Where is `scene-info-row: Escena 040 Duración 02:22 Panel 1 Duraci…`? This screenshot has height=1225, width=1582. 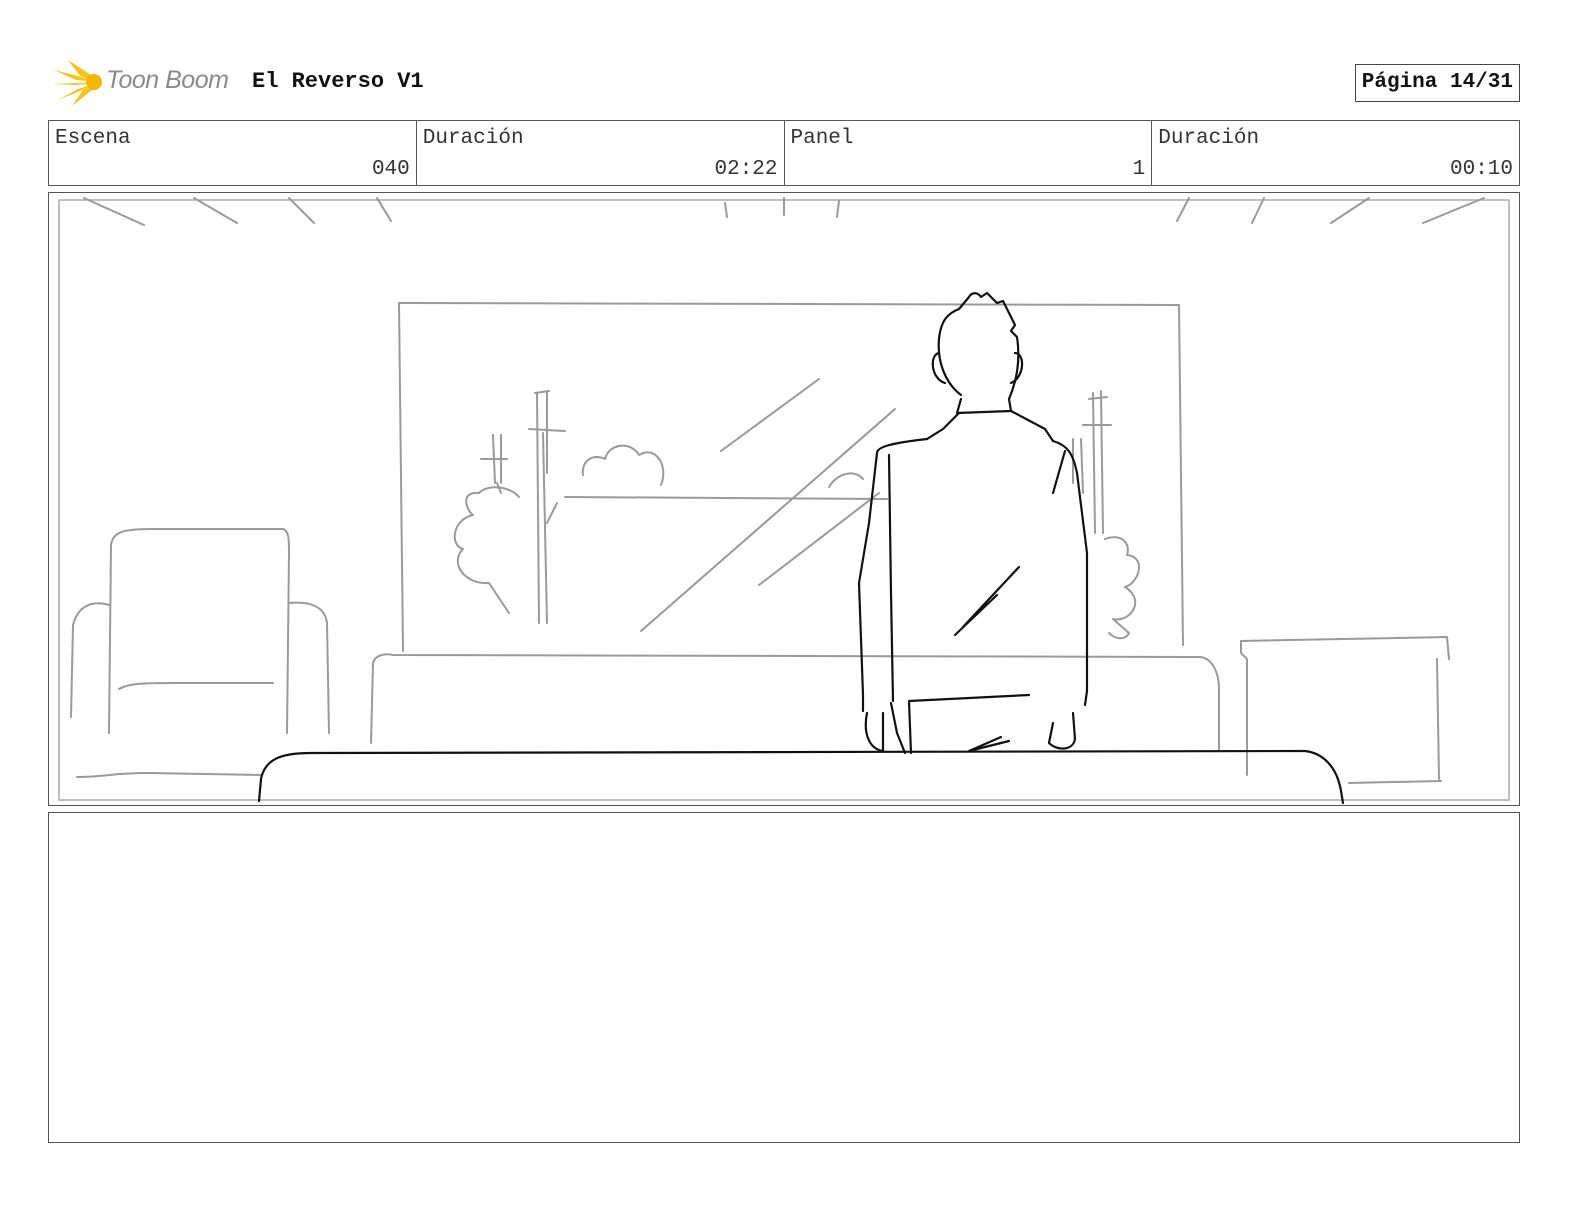
scene-info-row: Escena 040 Duración 02:22 Panel 1 Duraci… is located at coordinates (784, 153).